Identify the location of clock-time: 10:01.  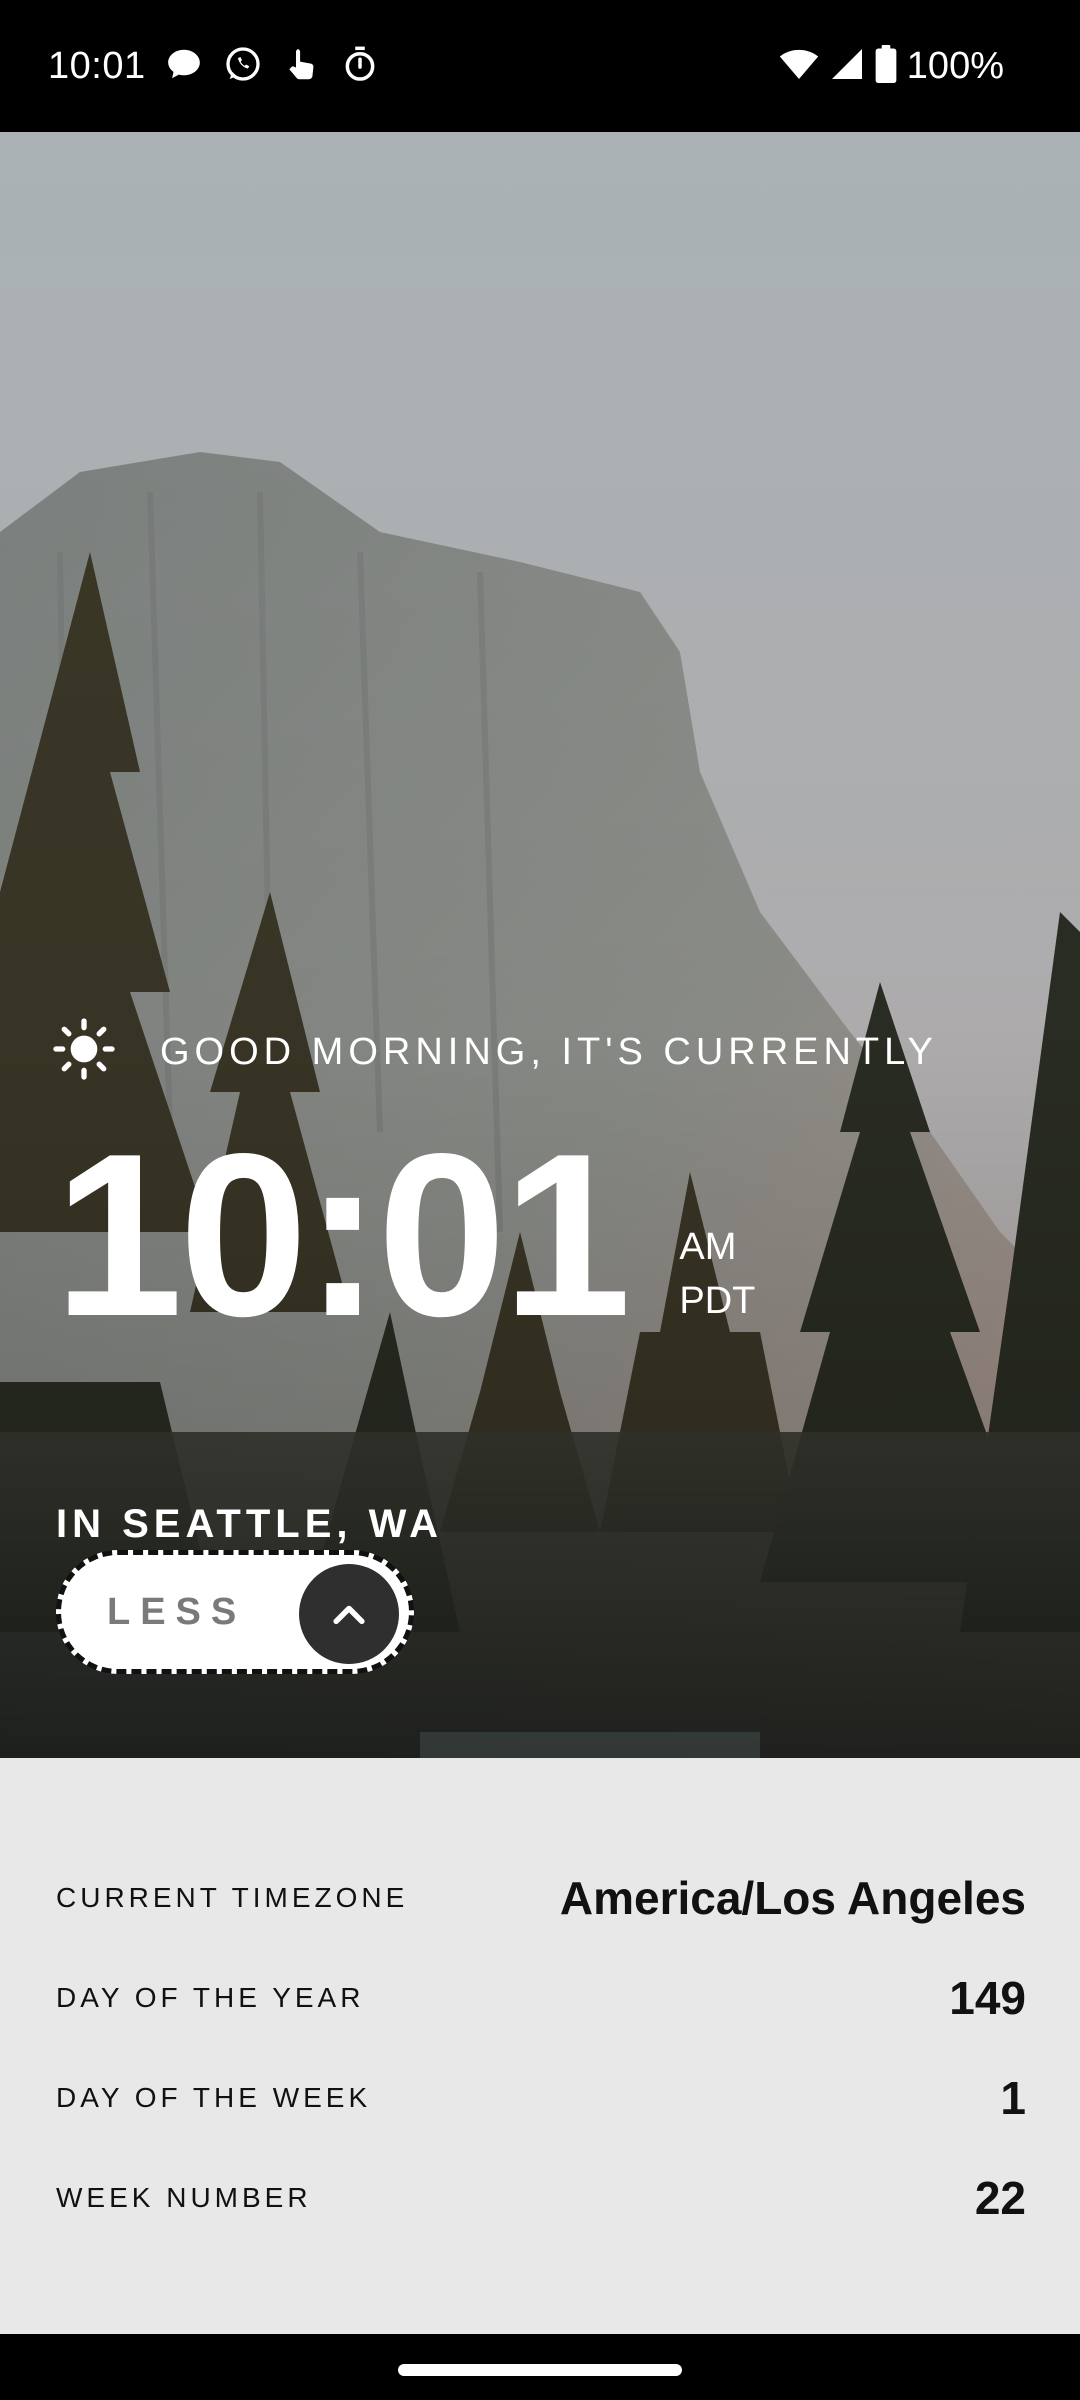
(342, 1235).